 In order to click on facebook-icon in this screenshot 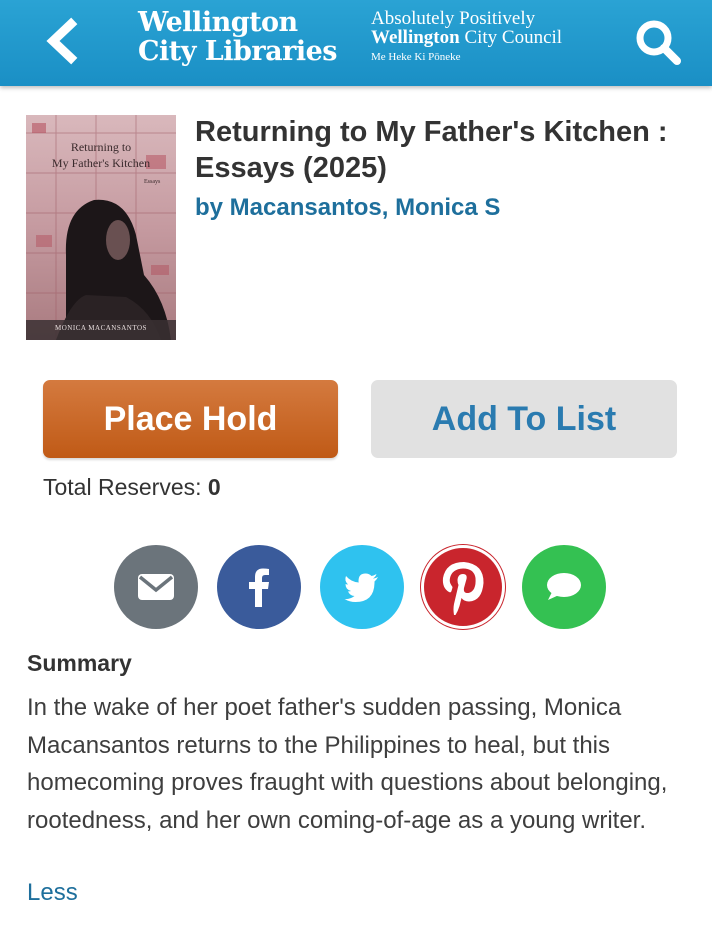, I will do `click(259, 587)`.